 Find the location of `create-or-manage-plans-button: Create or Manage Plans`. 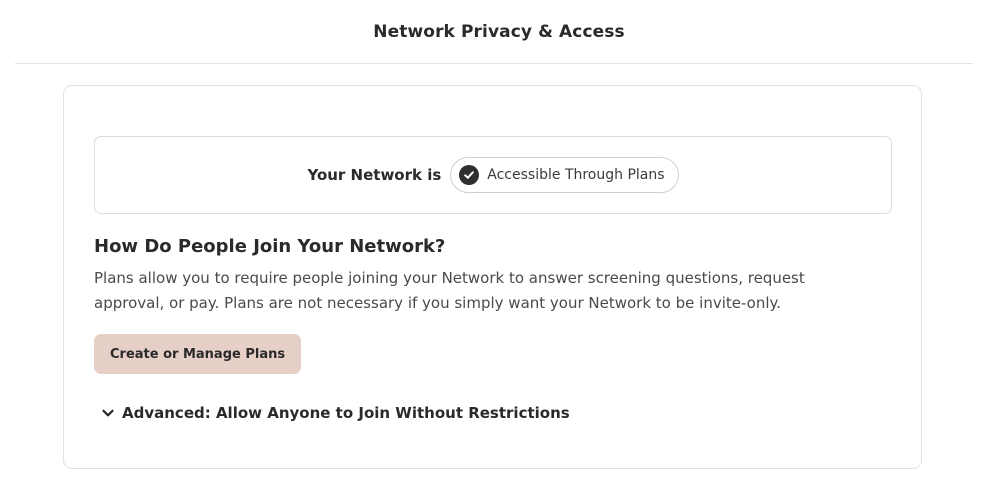

create-or-manage-plans-button: Create or Manage Plans is located at coordinates (198, 354).